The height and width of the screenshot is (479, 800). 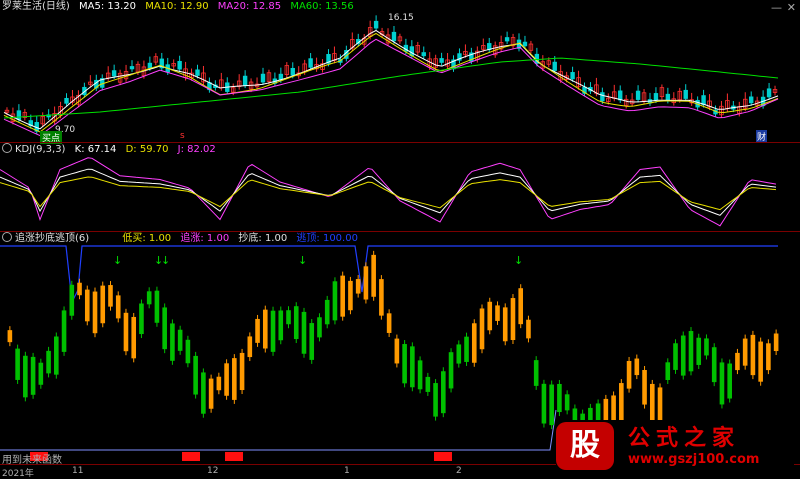 I want to click on s-marker: s, so click(x=182, y=136).